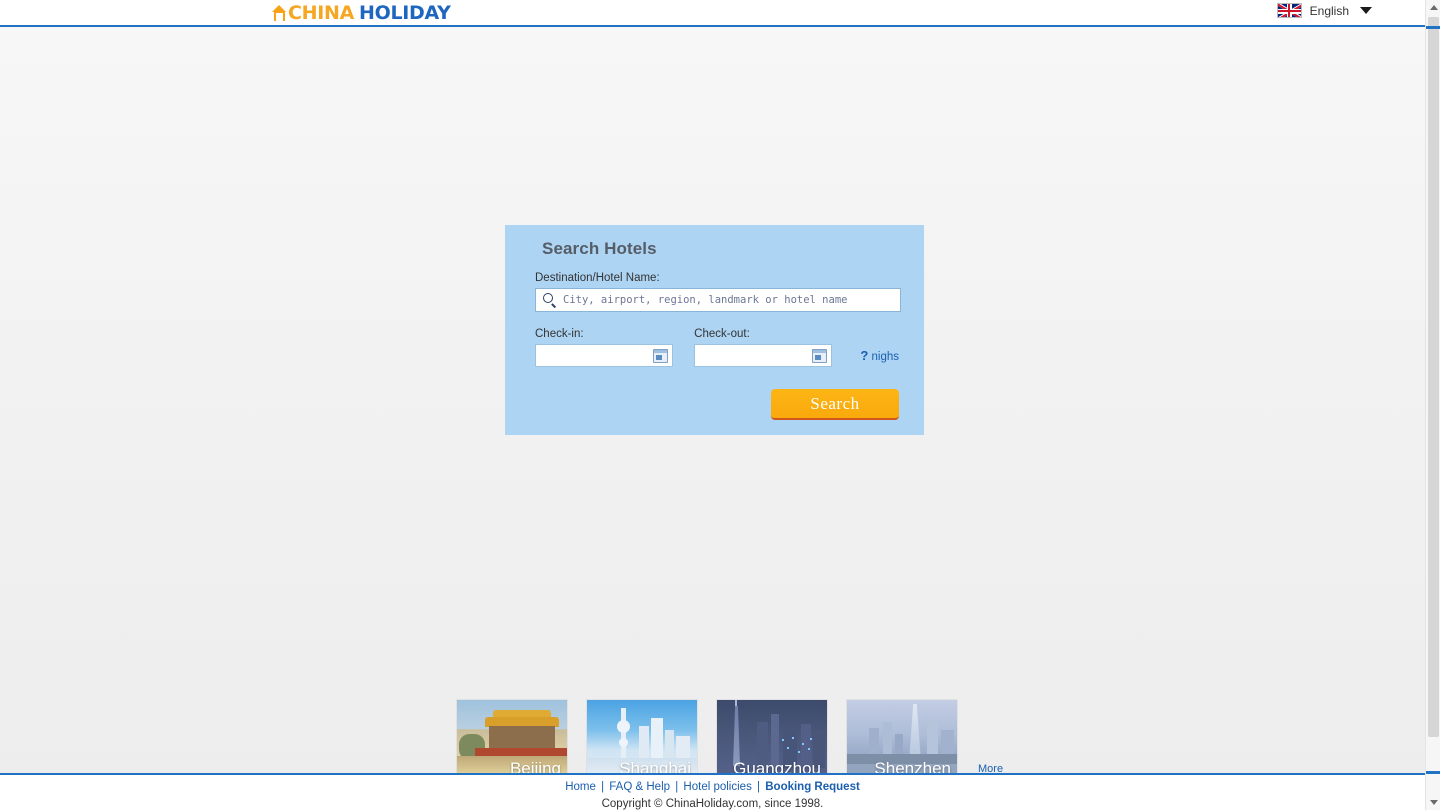 This screenshot has width=1440, height=810. What do you see at coordinates (512, 738) in the screenshot?
I see `city-card-beijing: Beijing` at bounding box center [512, 738].